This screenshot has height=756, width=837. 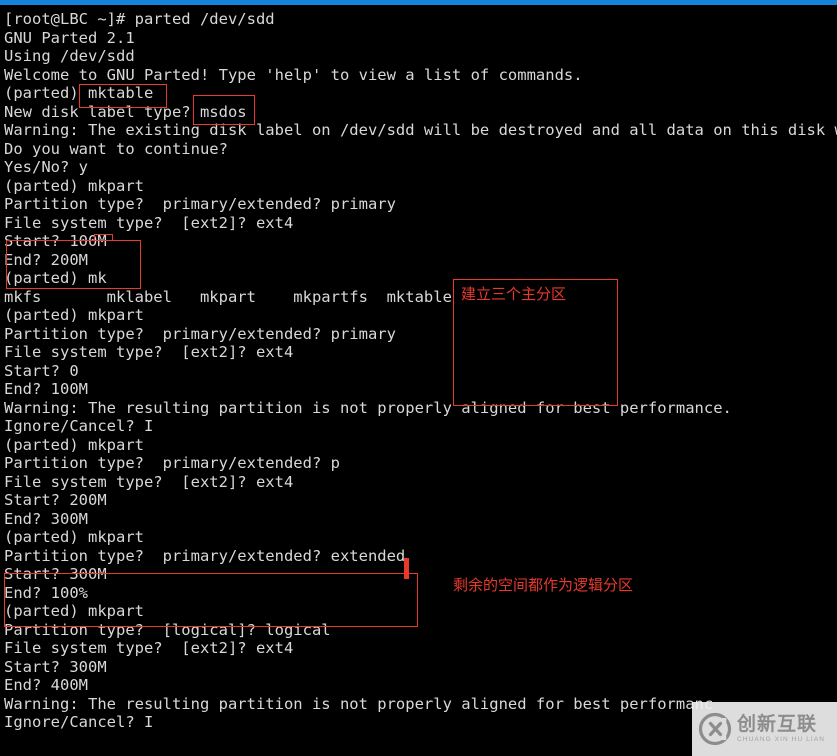 I want to click on terminal-line: End? 400M, so click(x=46, y=685).